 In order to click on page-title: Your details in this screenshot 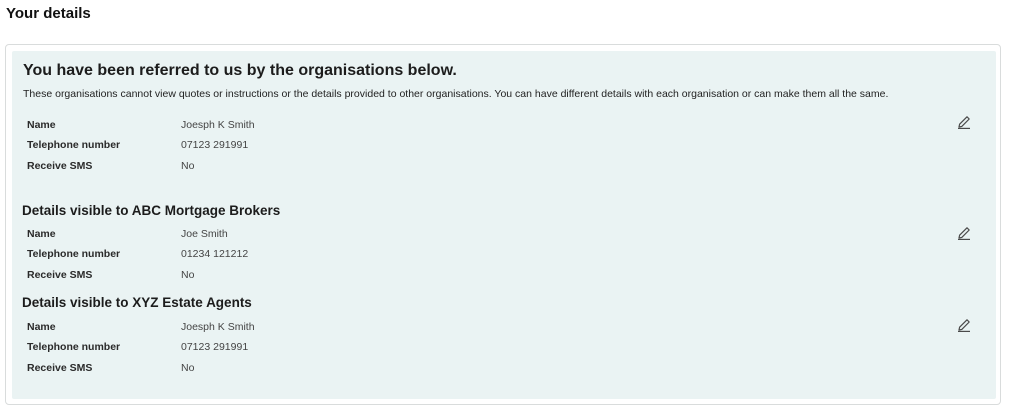, I will do `click(48, 13)`.